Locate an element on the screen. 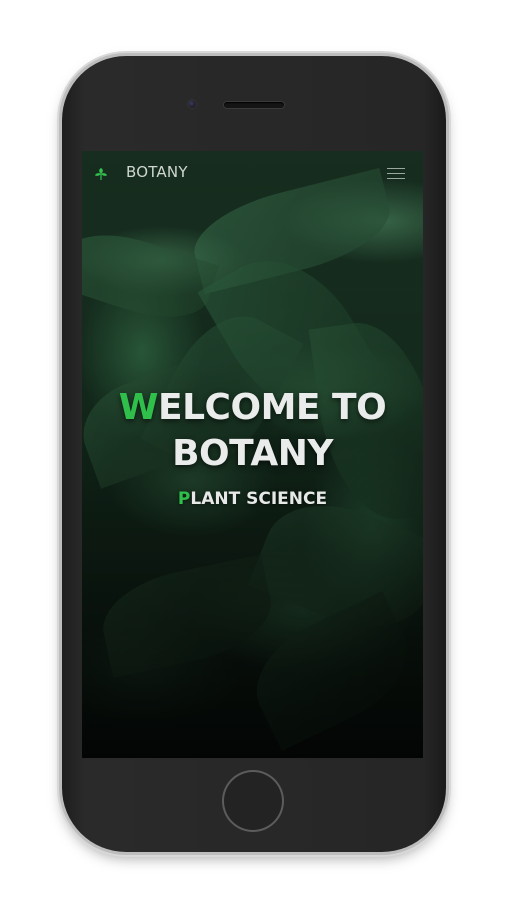  brand-name: BOTANY is located at coordinates (157, 172).